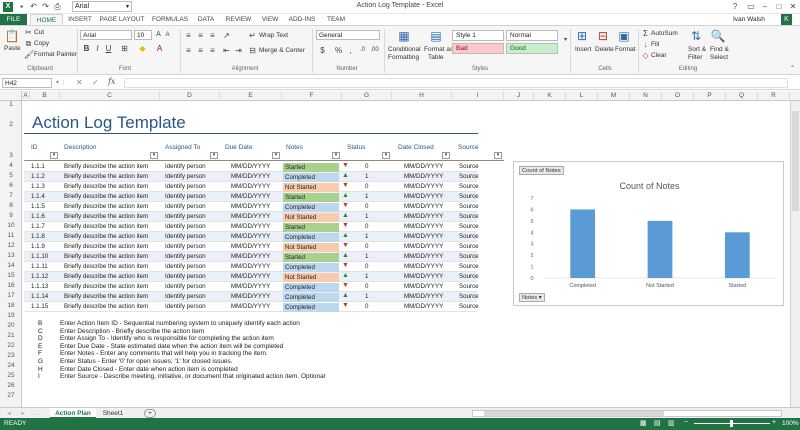  I want to click on align-right-icon: ≡, so click(212, 50).